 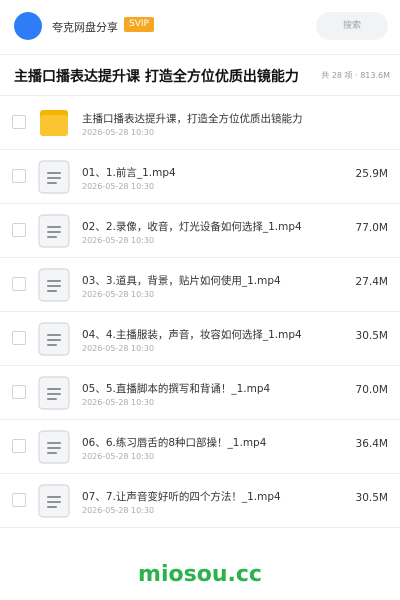 What do you see at coordinates (371, 228) in the screenshot?
I see `file-size: 77.0M` at bounding box center [371, 228].